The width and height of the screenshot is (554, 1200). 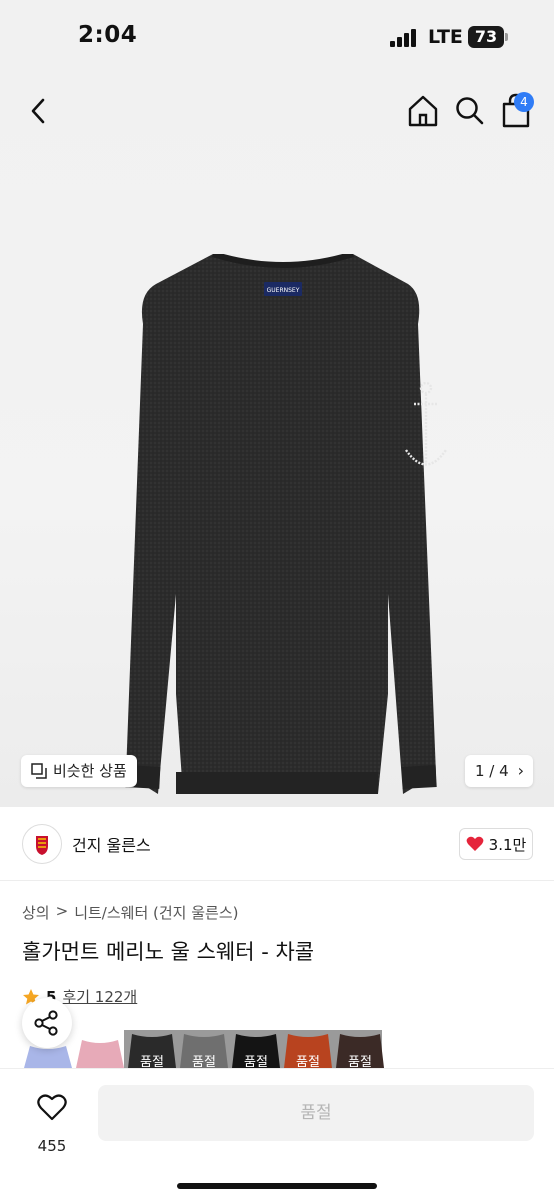 What do you see at coordinates (360, 1049) in the screenshot?
I see `color-option-7: 품절` at bounding box center [360, 1049].